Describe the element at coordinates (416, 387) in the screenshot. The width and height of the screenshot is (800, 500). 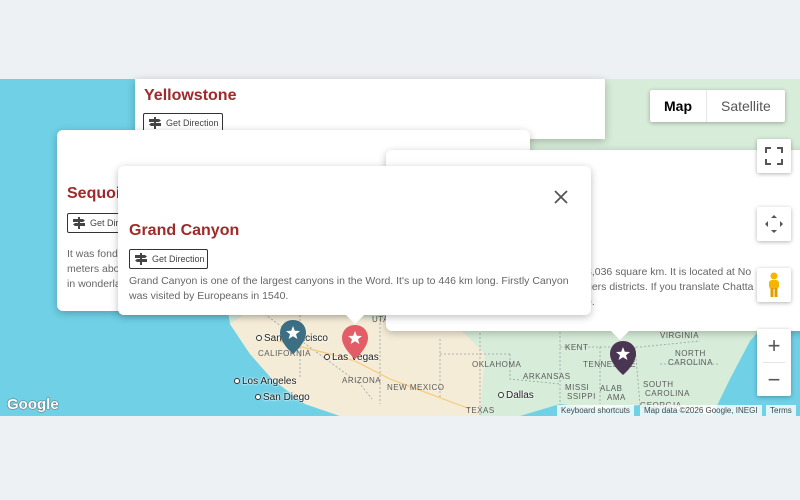
I see `state-label-new-mexico: NEW MEXICO` at that location.